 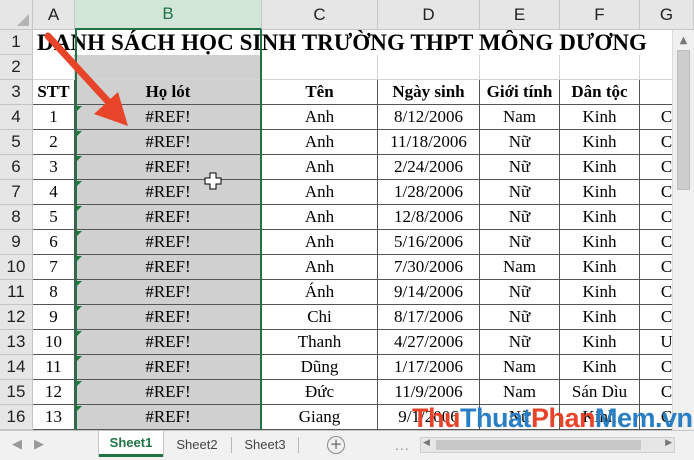 I want to click on table-cell: 1, so click(x=54, y=117).